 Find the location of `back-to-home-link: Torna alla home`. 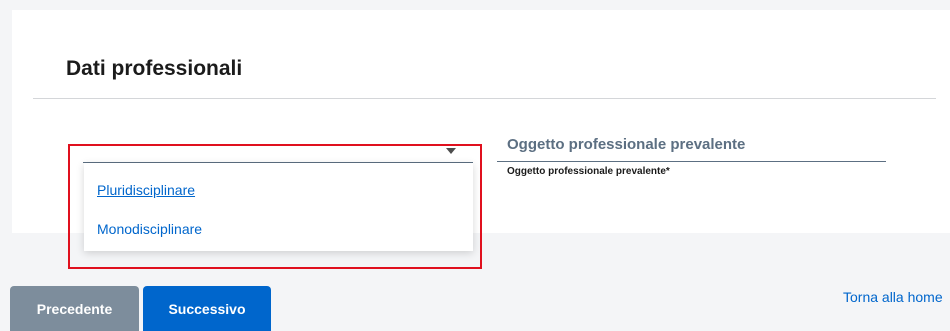

back-to-home-link: Torna alla home is located at coordinates (893, 297).